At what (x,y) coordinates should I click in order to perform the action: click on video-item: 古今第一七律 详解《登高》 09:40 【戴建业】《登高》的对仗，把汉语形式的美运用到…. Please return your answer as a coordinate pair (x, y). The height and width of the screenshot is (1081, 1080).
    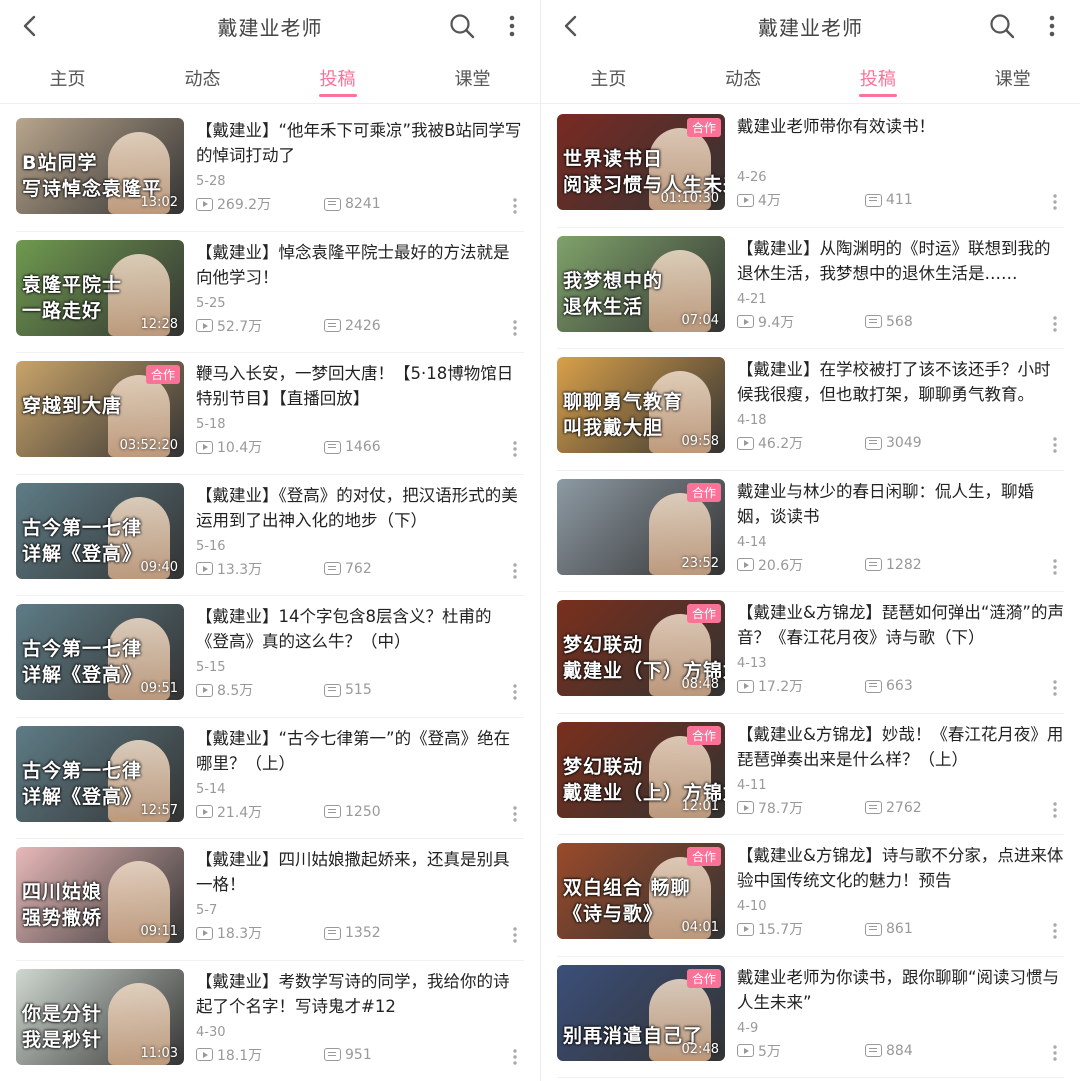
    Looking at the image, I should click on (270, 543).